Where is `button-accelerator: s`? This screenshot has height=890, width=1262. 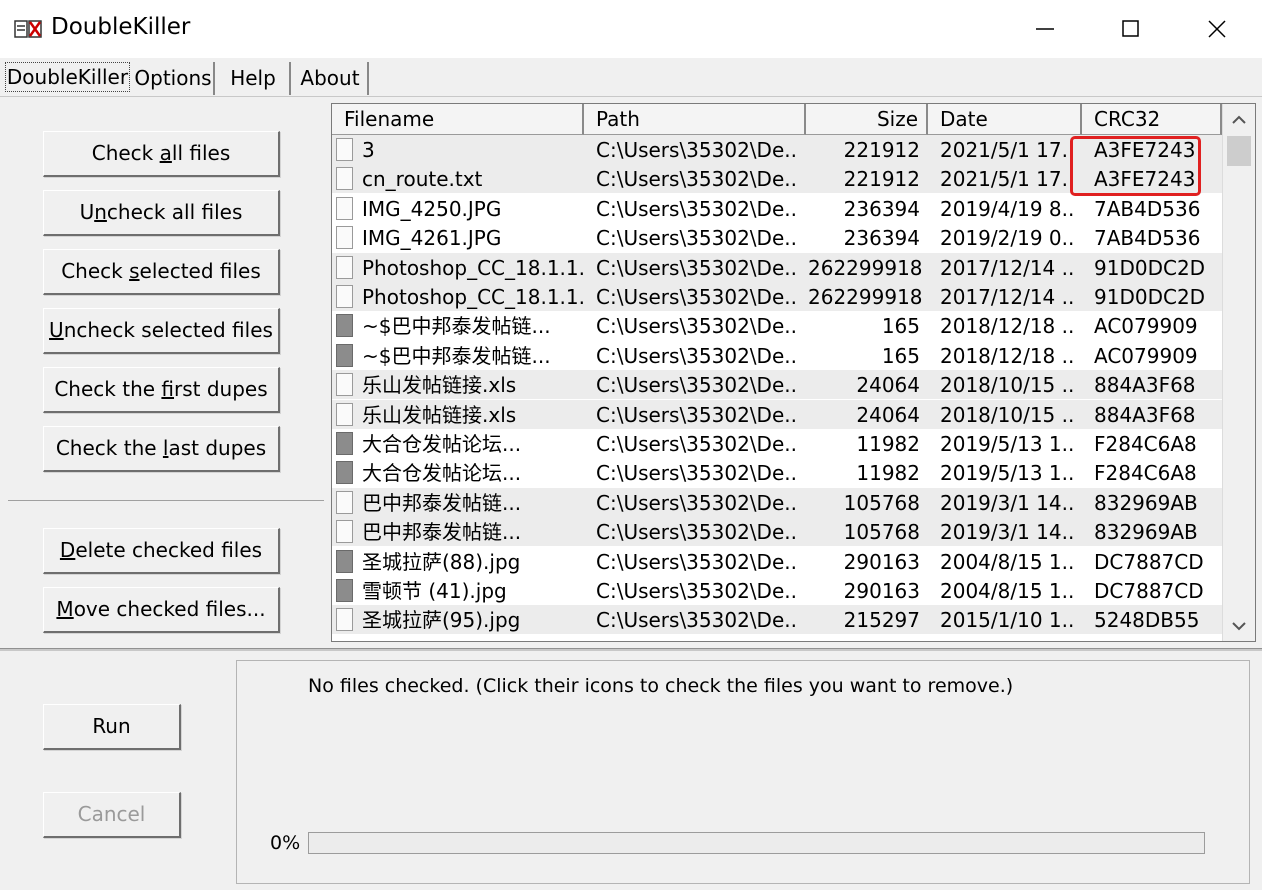 button-accelerator: s is located at coordinates (134, 271).